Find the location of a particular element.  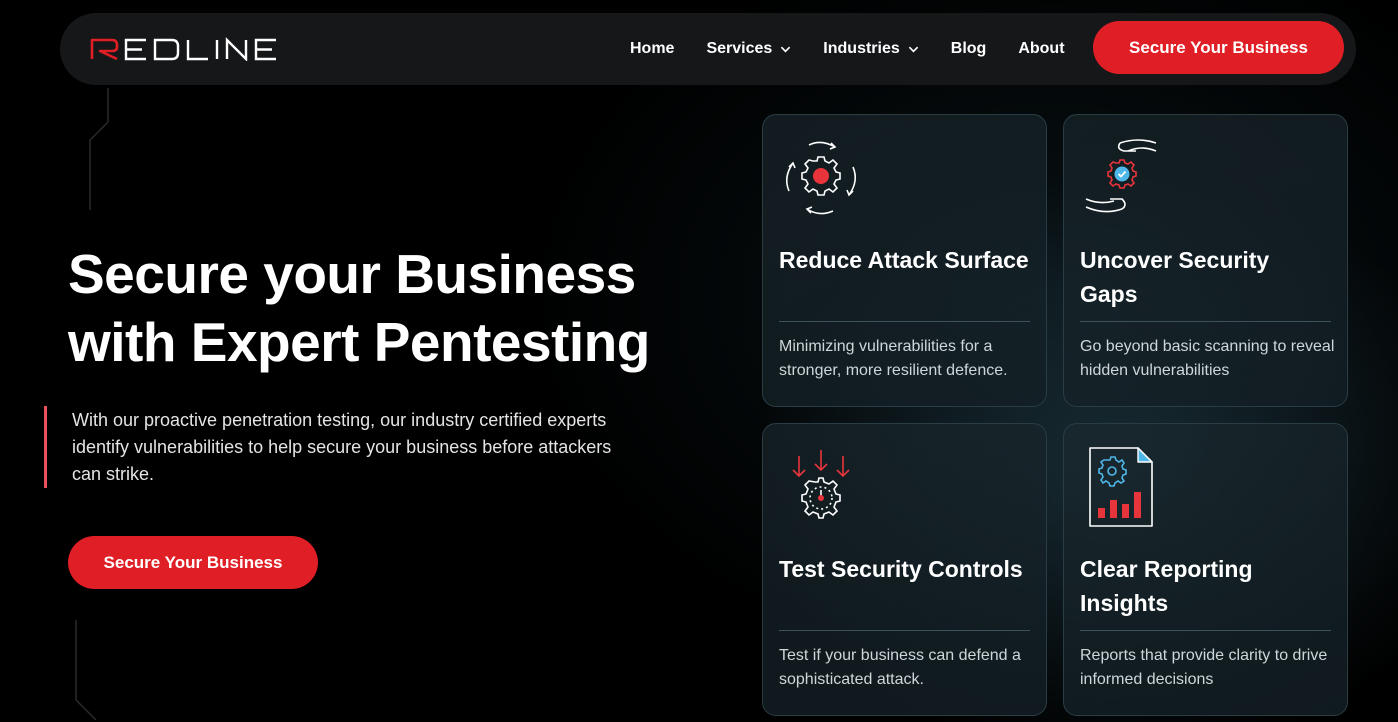

card-title: Reduce Attack Surface is located at coordinates (904, 260).